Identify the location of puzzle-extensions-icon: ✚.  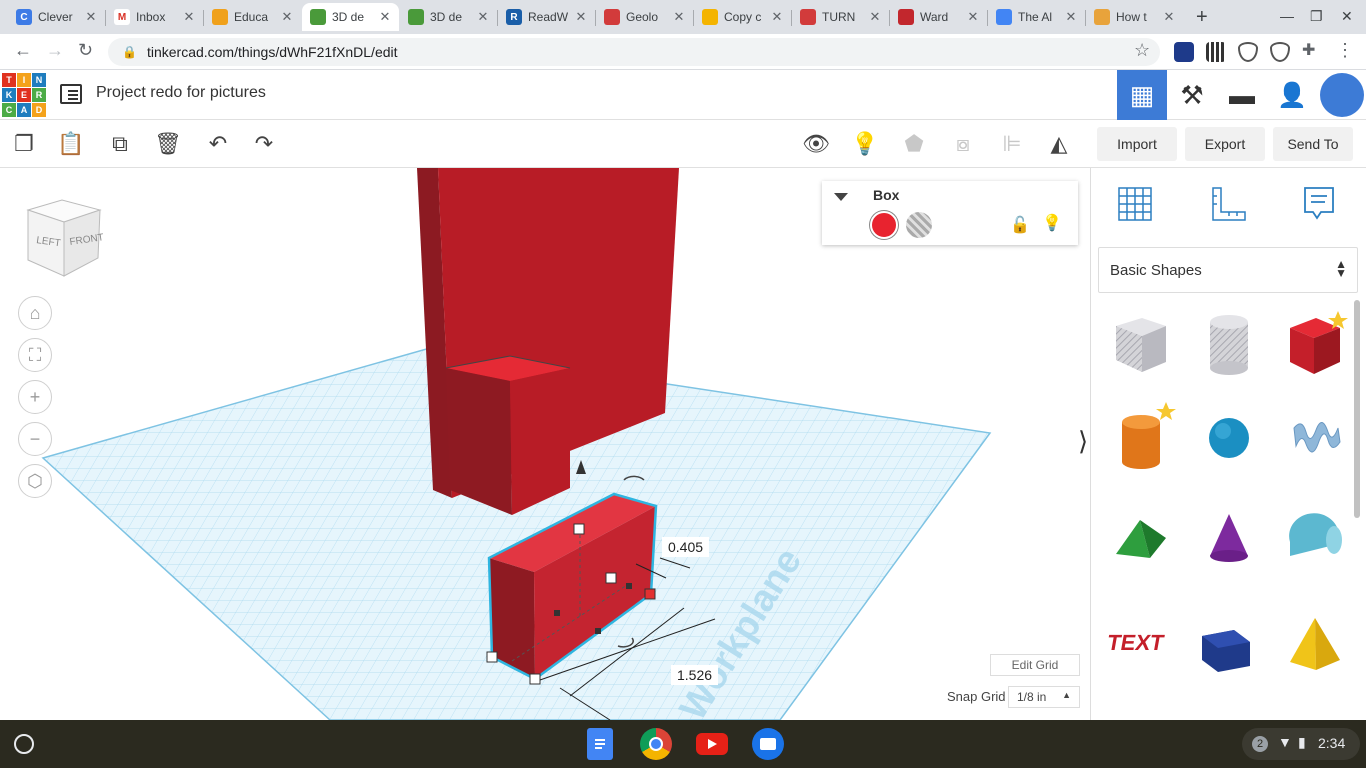
(1308, 50).